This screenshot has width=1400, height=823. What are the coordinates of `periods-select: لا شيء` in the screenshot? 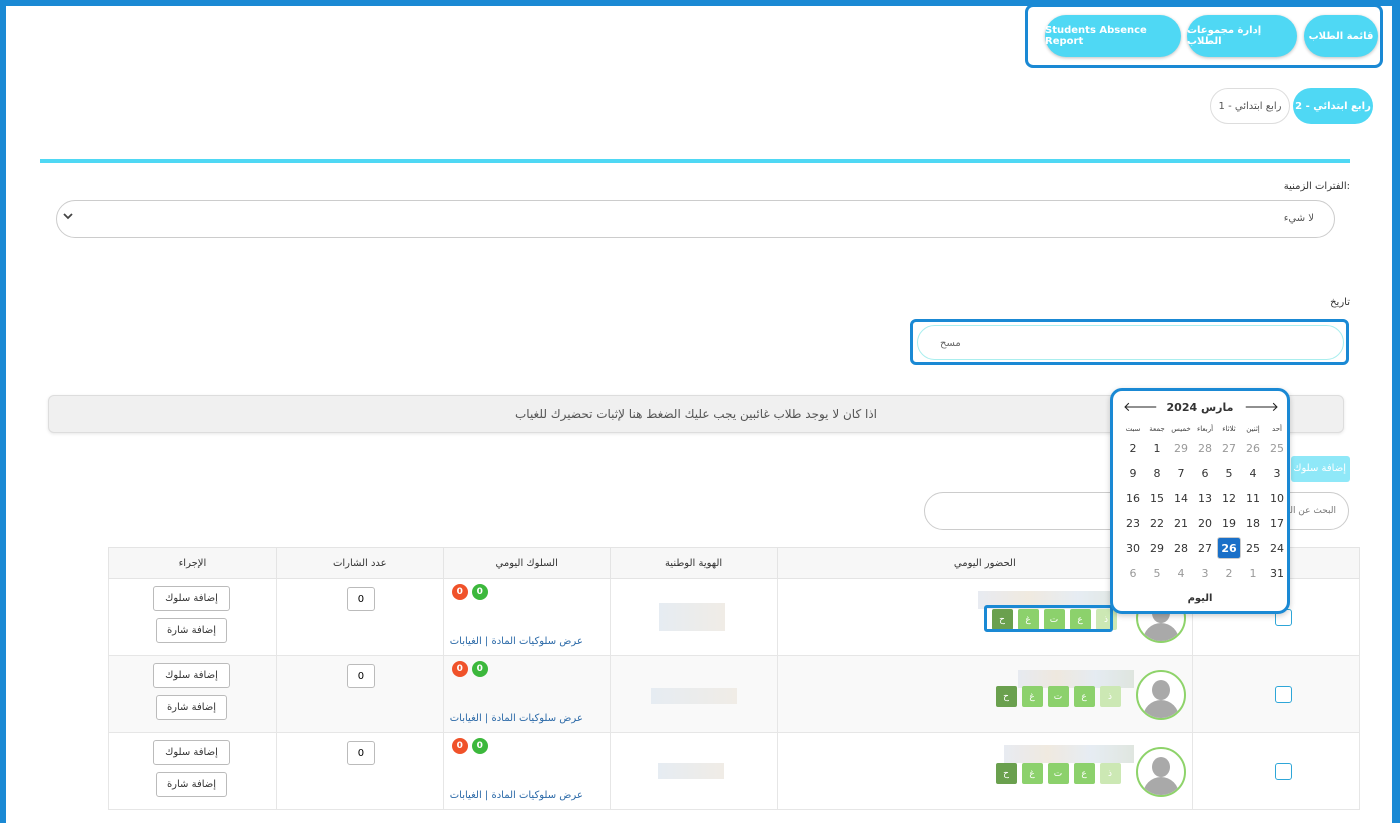 It's located at (695, 219).